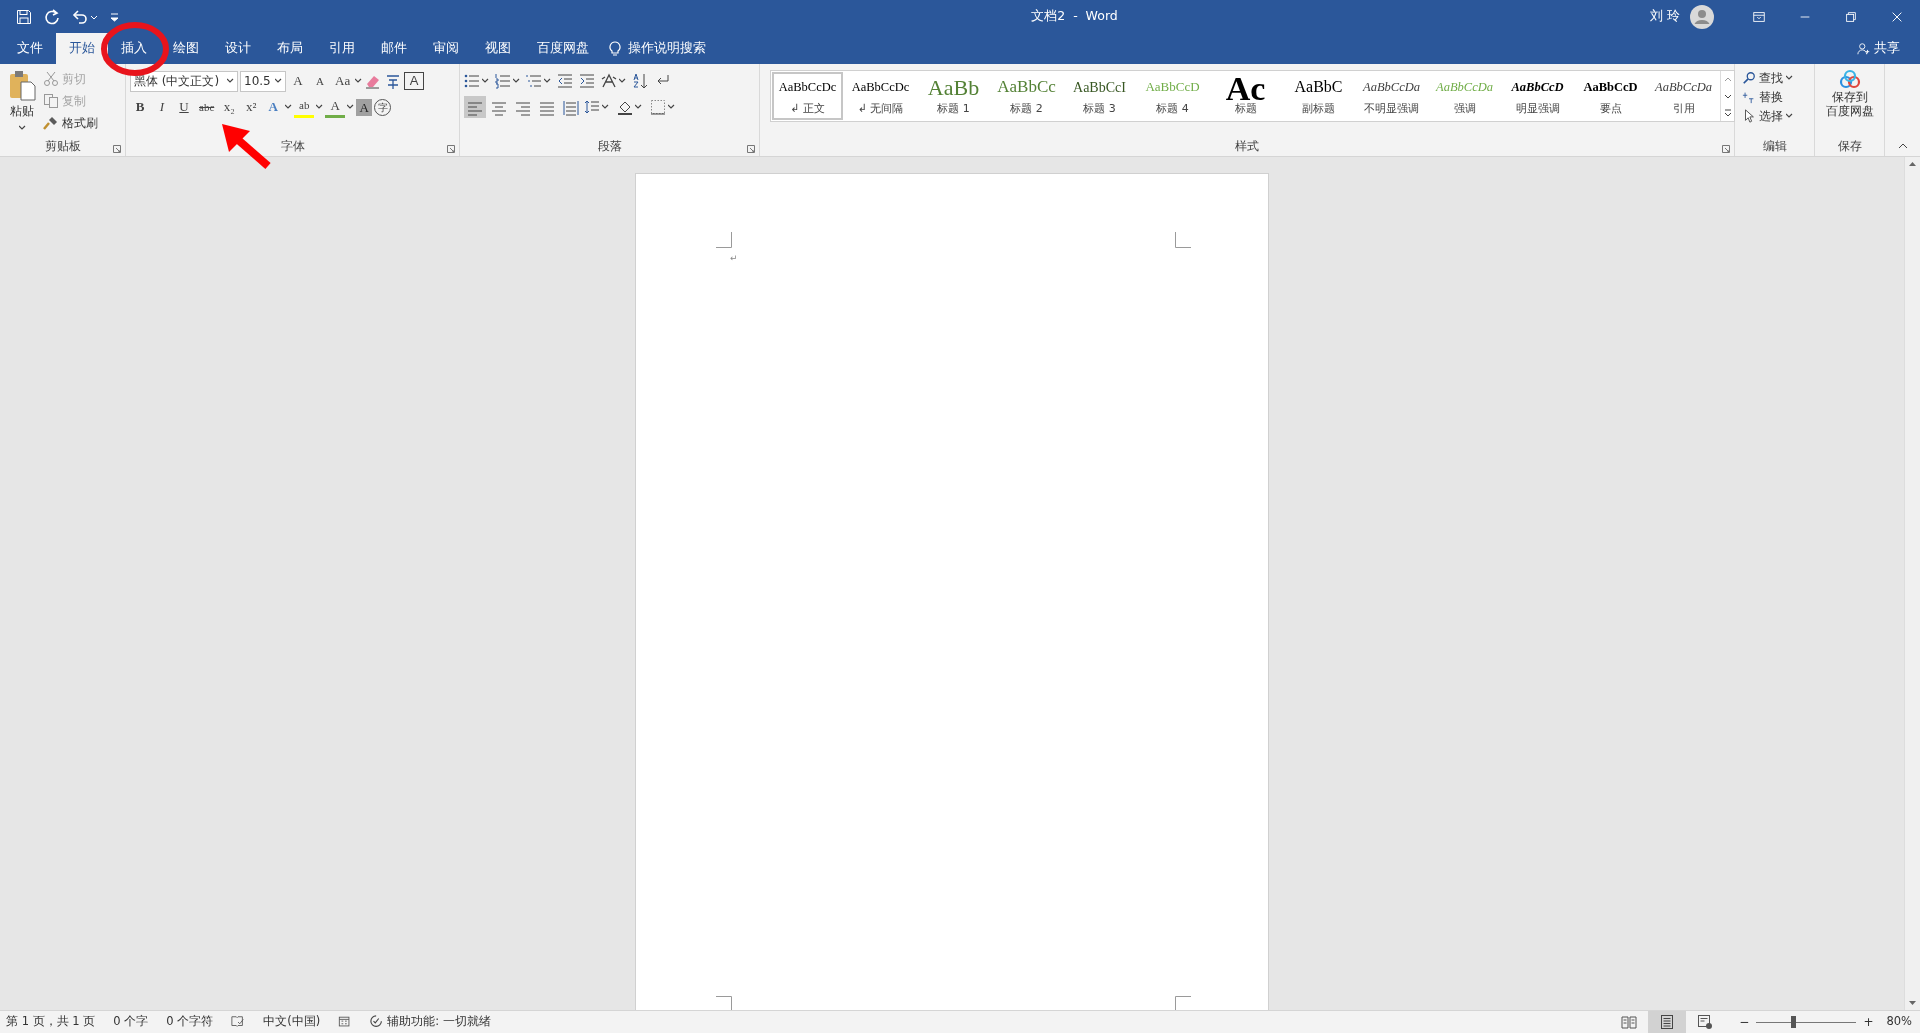  Describe the element at coordinates (1806, 1022) in the screenshot. I see `zoom-slider` at that location.